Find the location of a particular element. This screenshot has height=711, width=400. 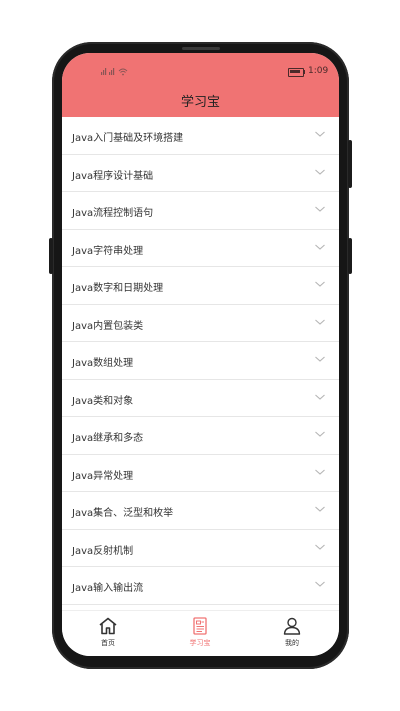

app-header: 1:09 学习宝 is located at coordinates (200, 85).